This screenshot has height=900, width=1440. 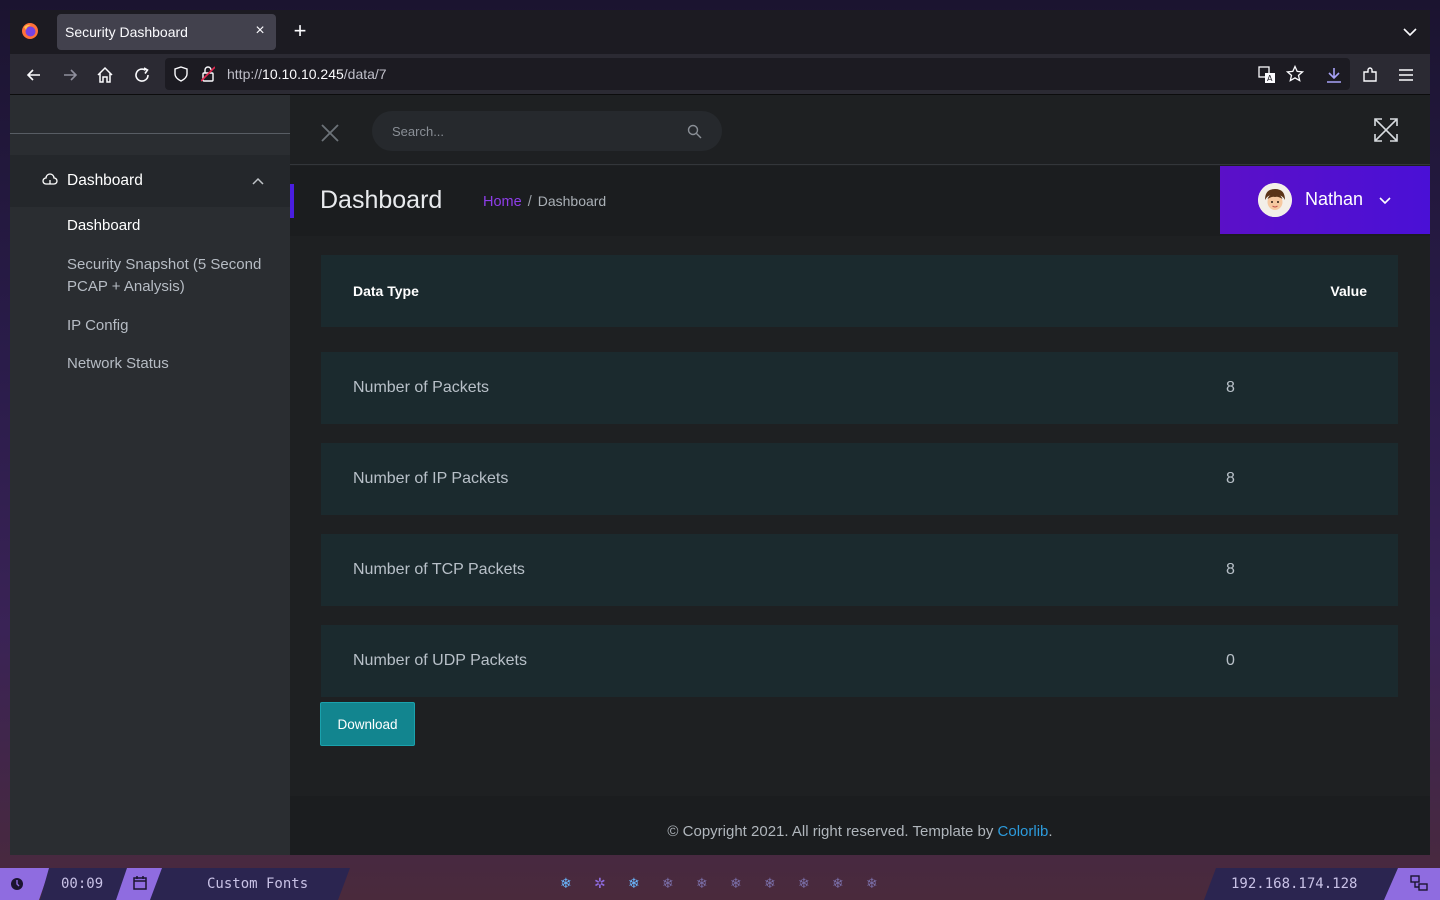 What do you see at coordinates (126, 32) in the screenshot?
I see `tab-title: Security Dashboard` at bounding box center [126, 32].